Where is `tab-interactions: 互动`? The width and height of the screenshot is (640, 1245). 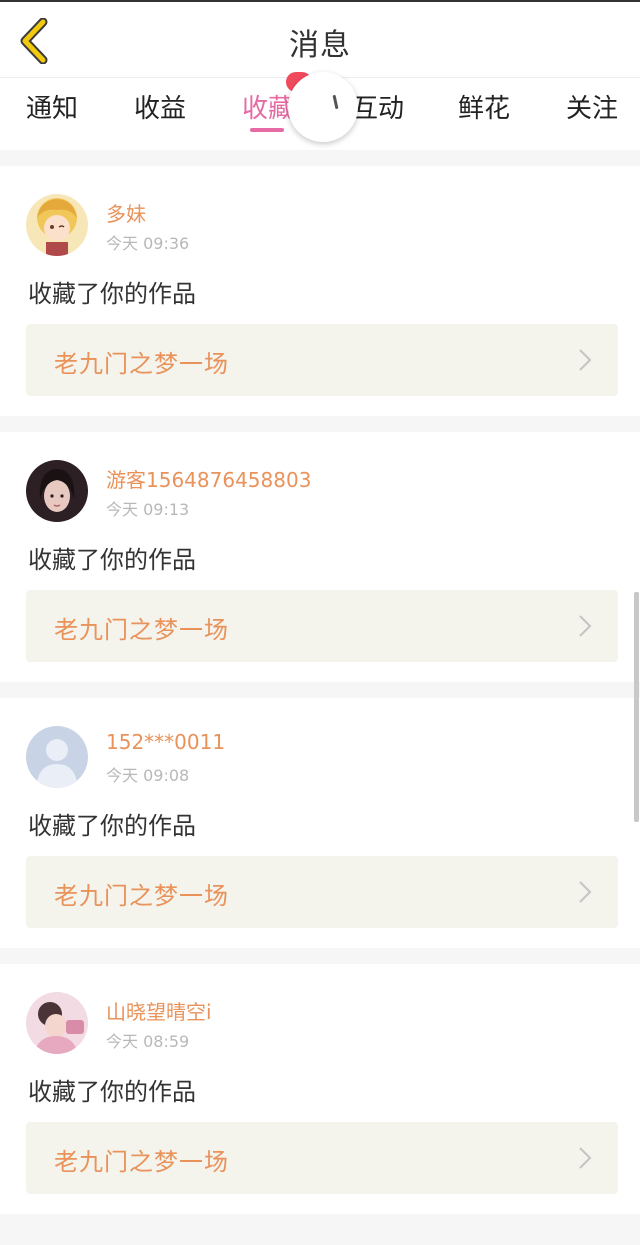
tab-interactions: 互动 is located at coordinates (378, 106).